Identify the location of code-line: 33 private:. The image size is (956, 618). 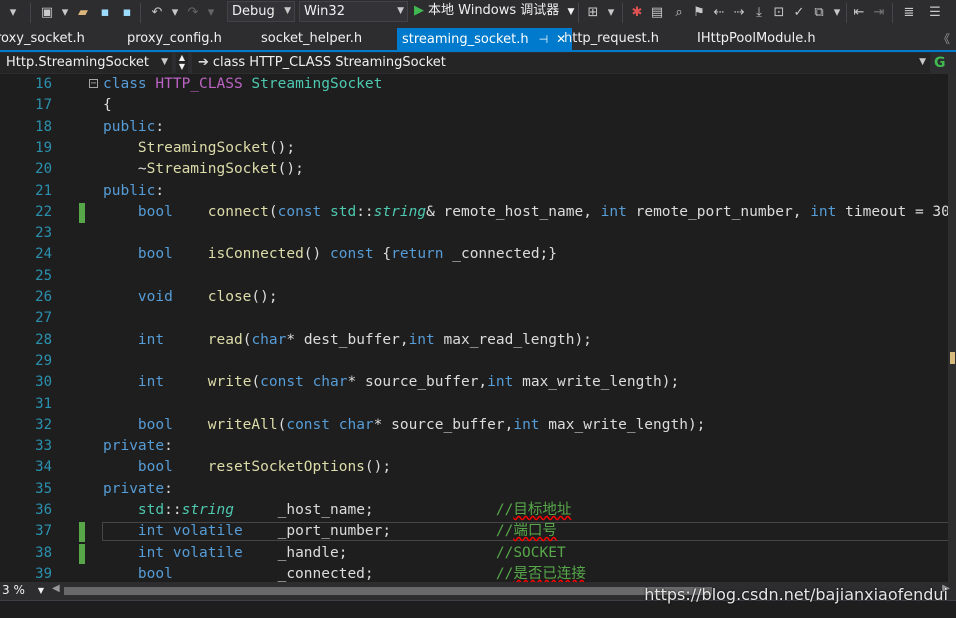
(478, 446).